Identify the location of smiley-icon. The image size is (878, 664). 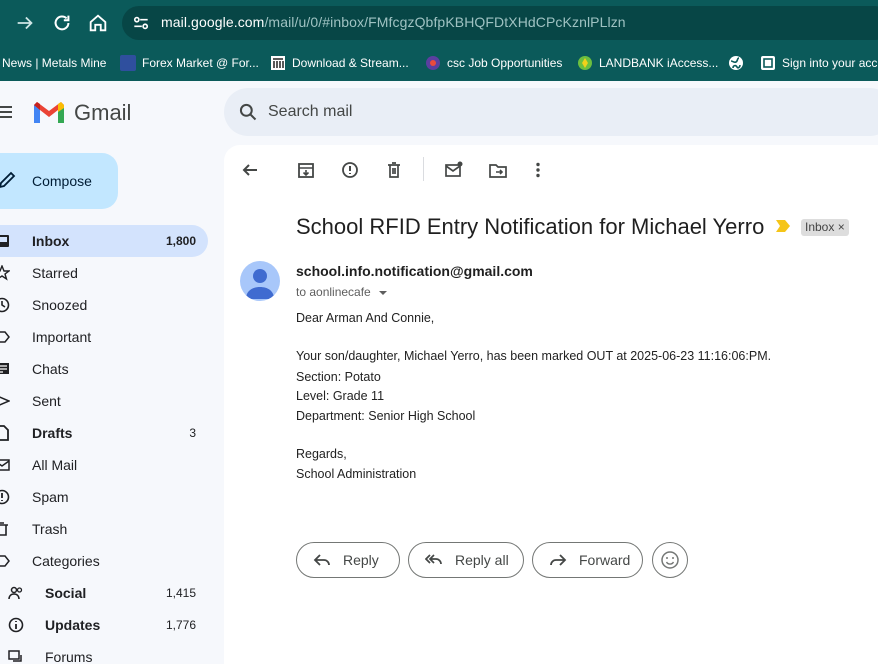
(670, 560).